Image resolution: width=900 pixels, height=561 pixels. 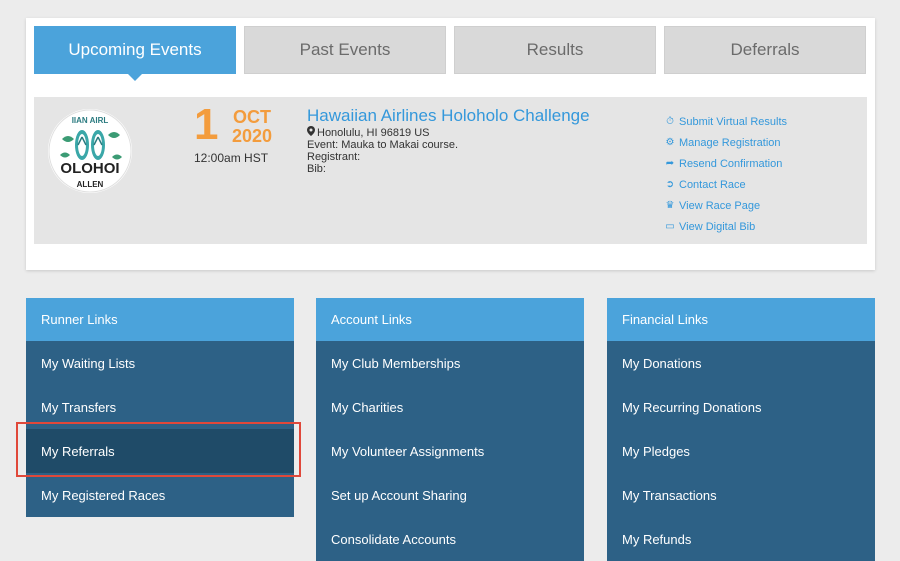 I want to click on gear-icon: ⚙, so click(x=670, y=142).